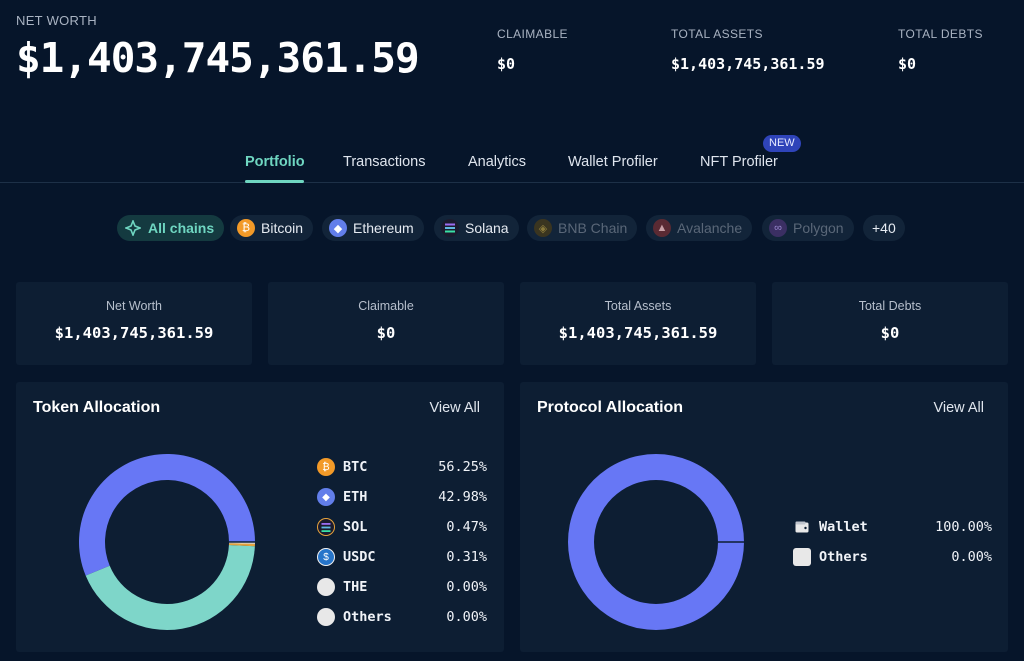 This screenshot has width=1024, height=661. I want to click on chain-filter-more: +40, so click(884, 228).